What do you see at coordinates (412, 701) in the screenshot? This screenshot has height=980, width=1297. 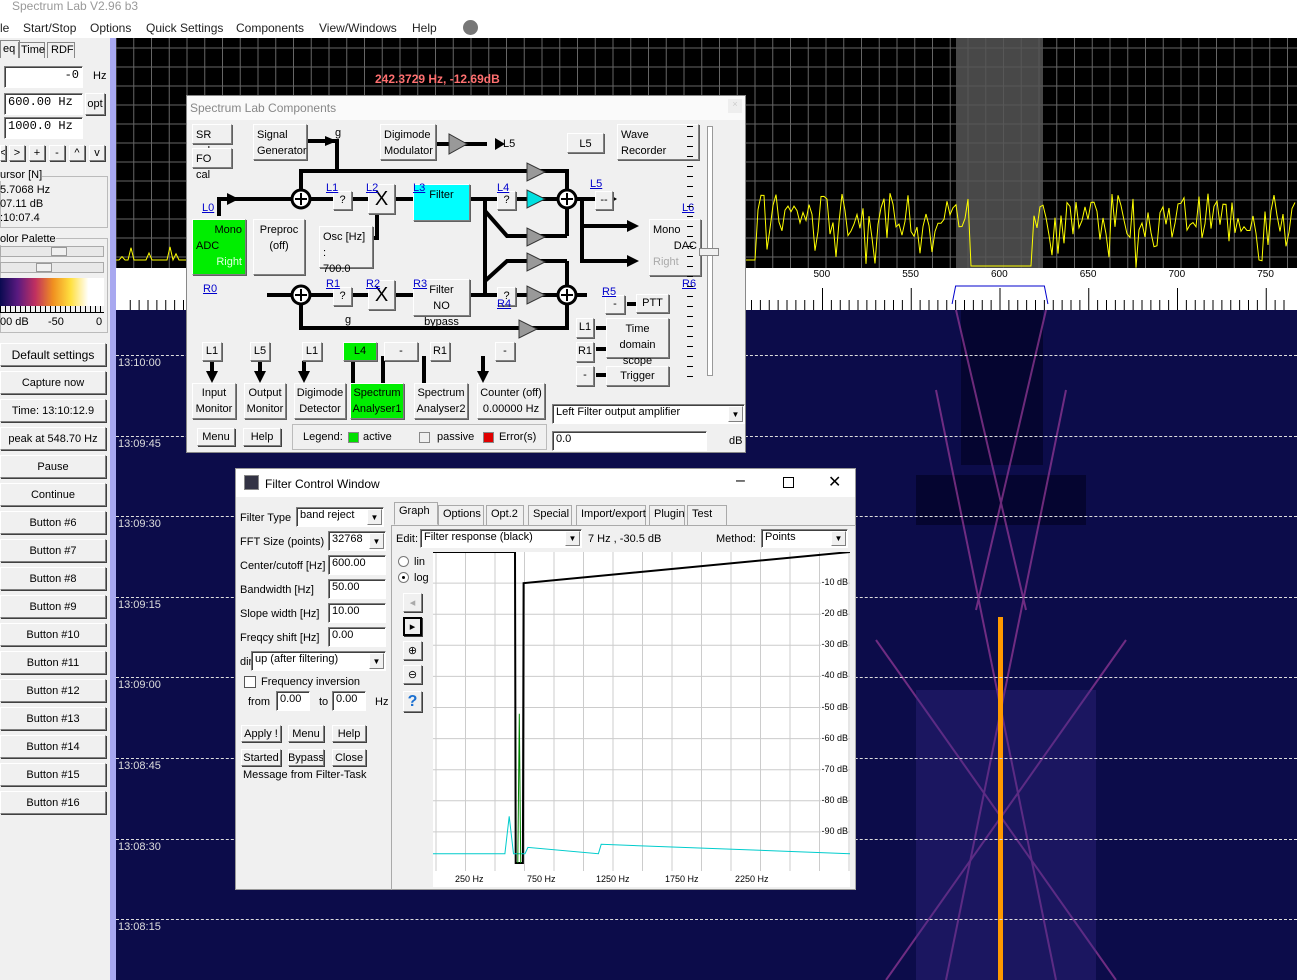 I see `help-question-icon: ?` at bounding box center [412, 701].